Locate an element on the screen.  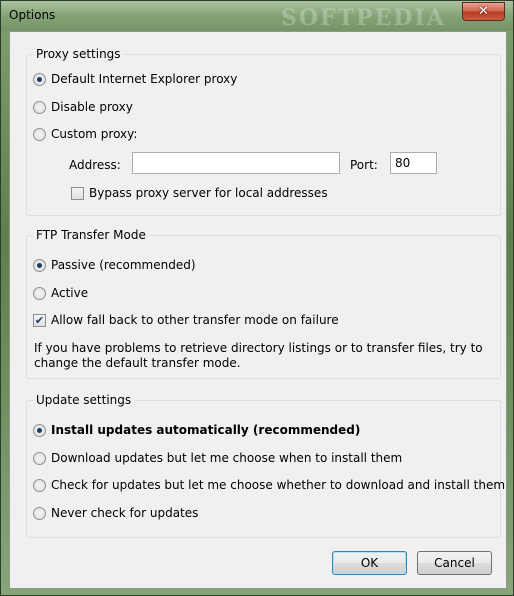
address-label: Address: is located at coordinates (95, 165).